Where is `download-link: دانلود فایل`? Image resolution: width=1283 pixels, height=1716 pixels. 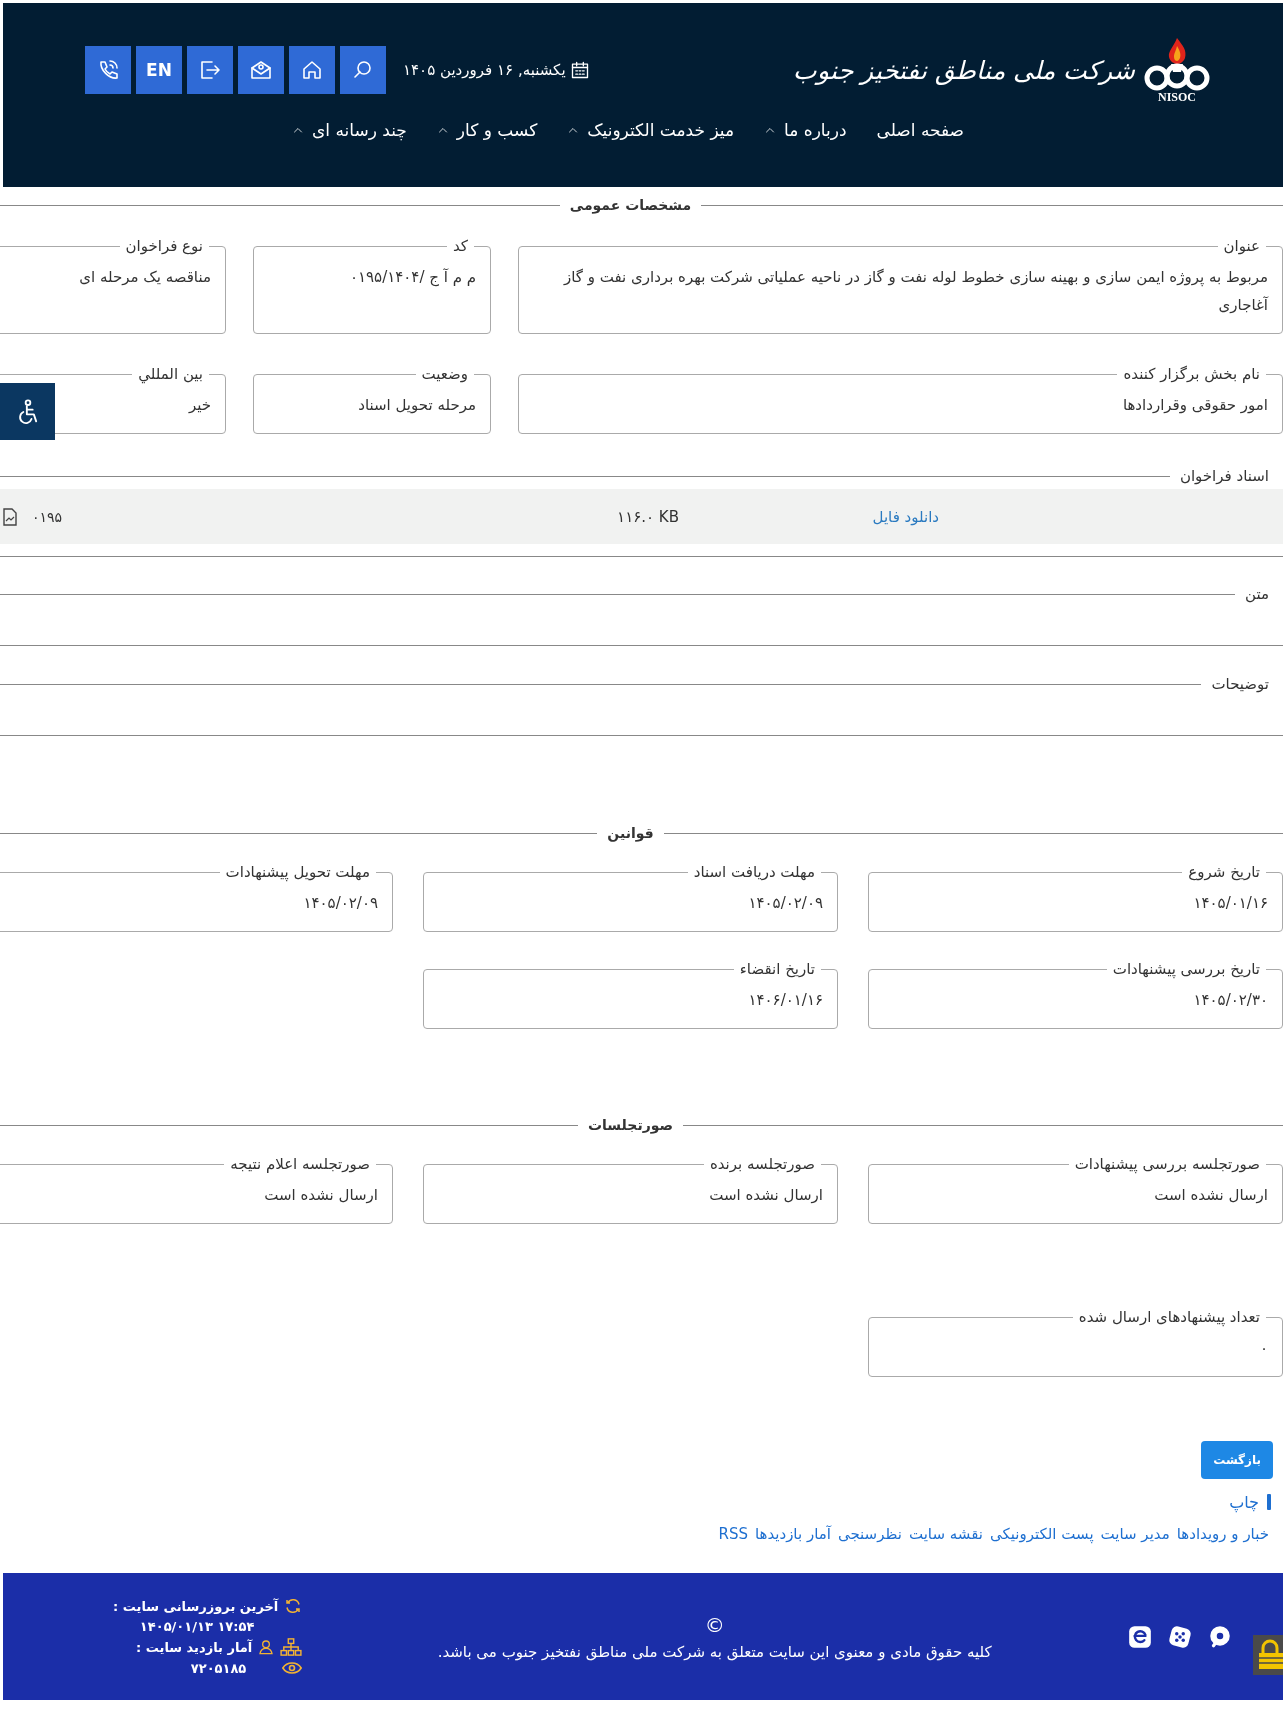 download-link: دانلود فایل is located at coordinates (809, 516).